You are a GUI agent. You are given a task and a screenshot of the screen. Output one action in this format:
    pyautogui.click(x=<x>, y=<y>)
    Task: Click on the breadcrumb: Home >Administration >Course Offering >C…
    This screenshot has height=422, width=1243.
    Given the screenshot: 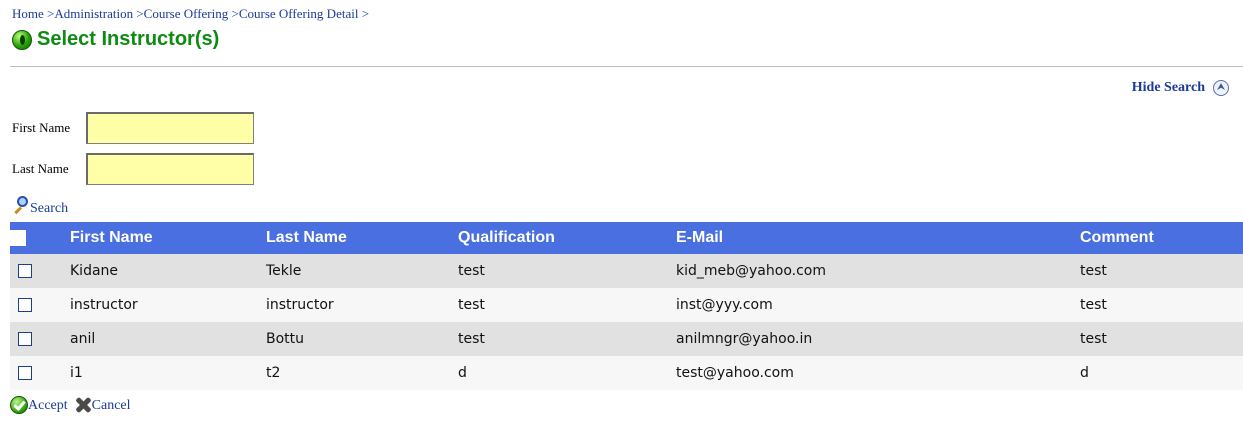 What is the action you would take?
    pyautogui.click(x=190, y=14)
    